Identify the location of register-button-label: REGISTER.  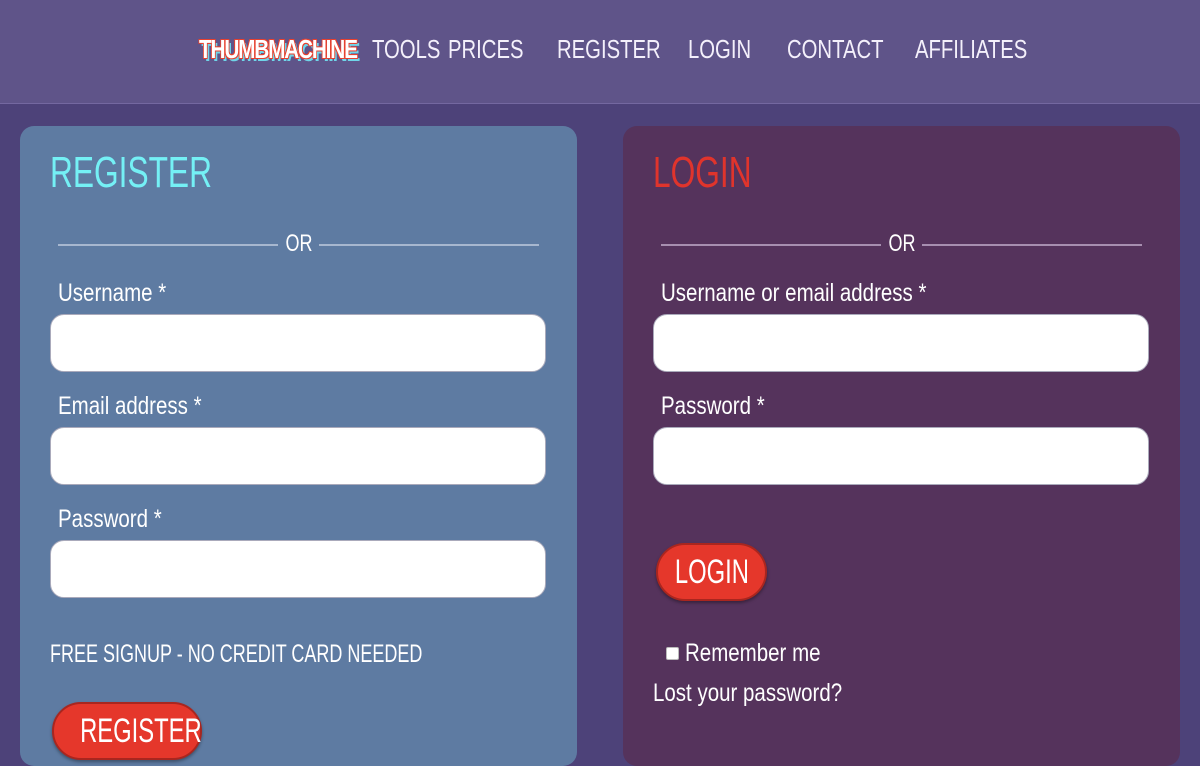
(141, 730).